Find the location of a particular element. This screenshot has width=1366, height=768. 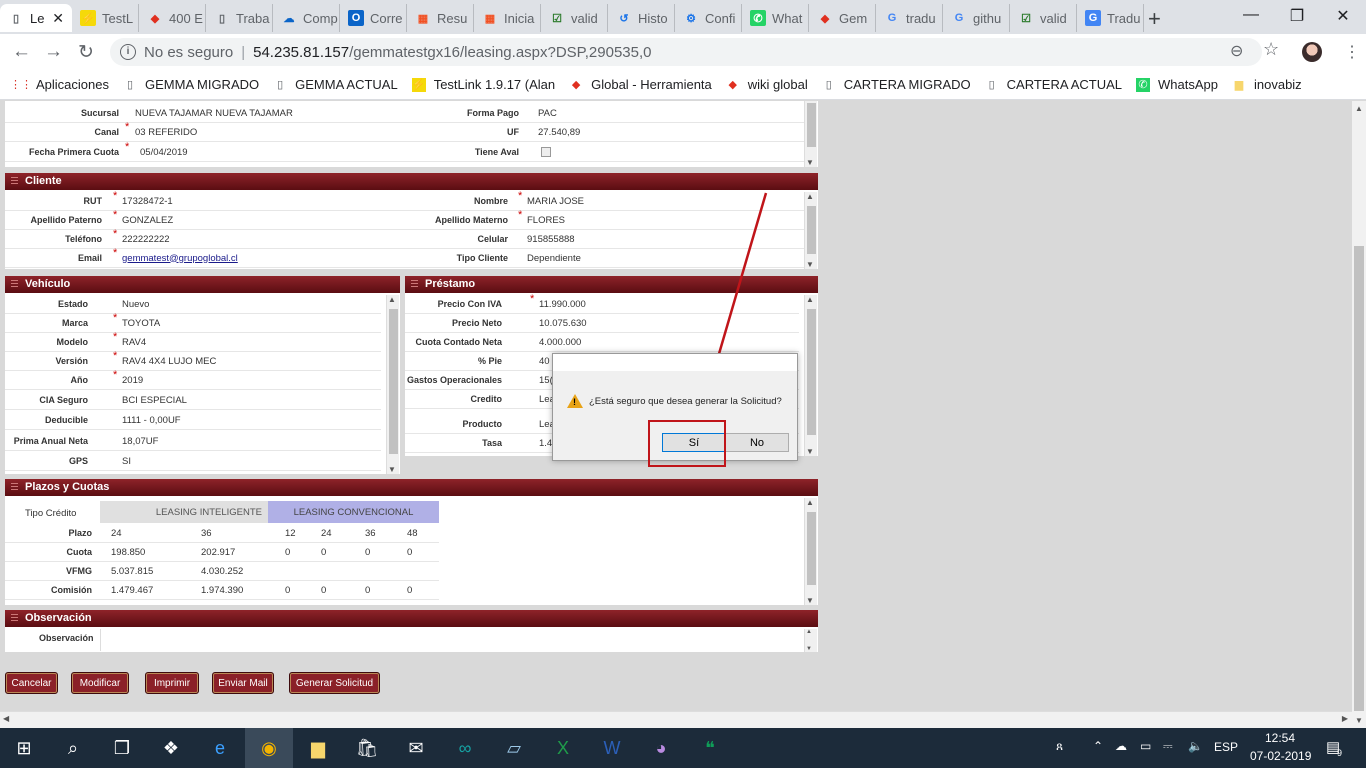

file-explorer-icon: ▆ is located at coordinates (318, 748).